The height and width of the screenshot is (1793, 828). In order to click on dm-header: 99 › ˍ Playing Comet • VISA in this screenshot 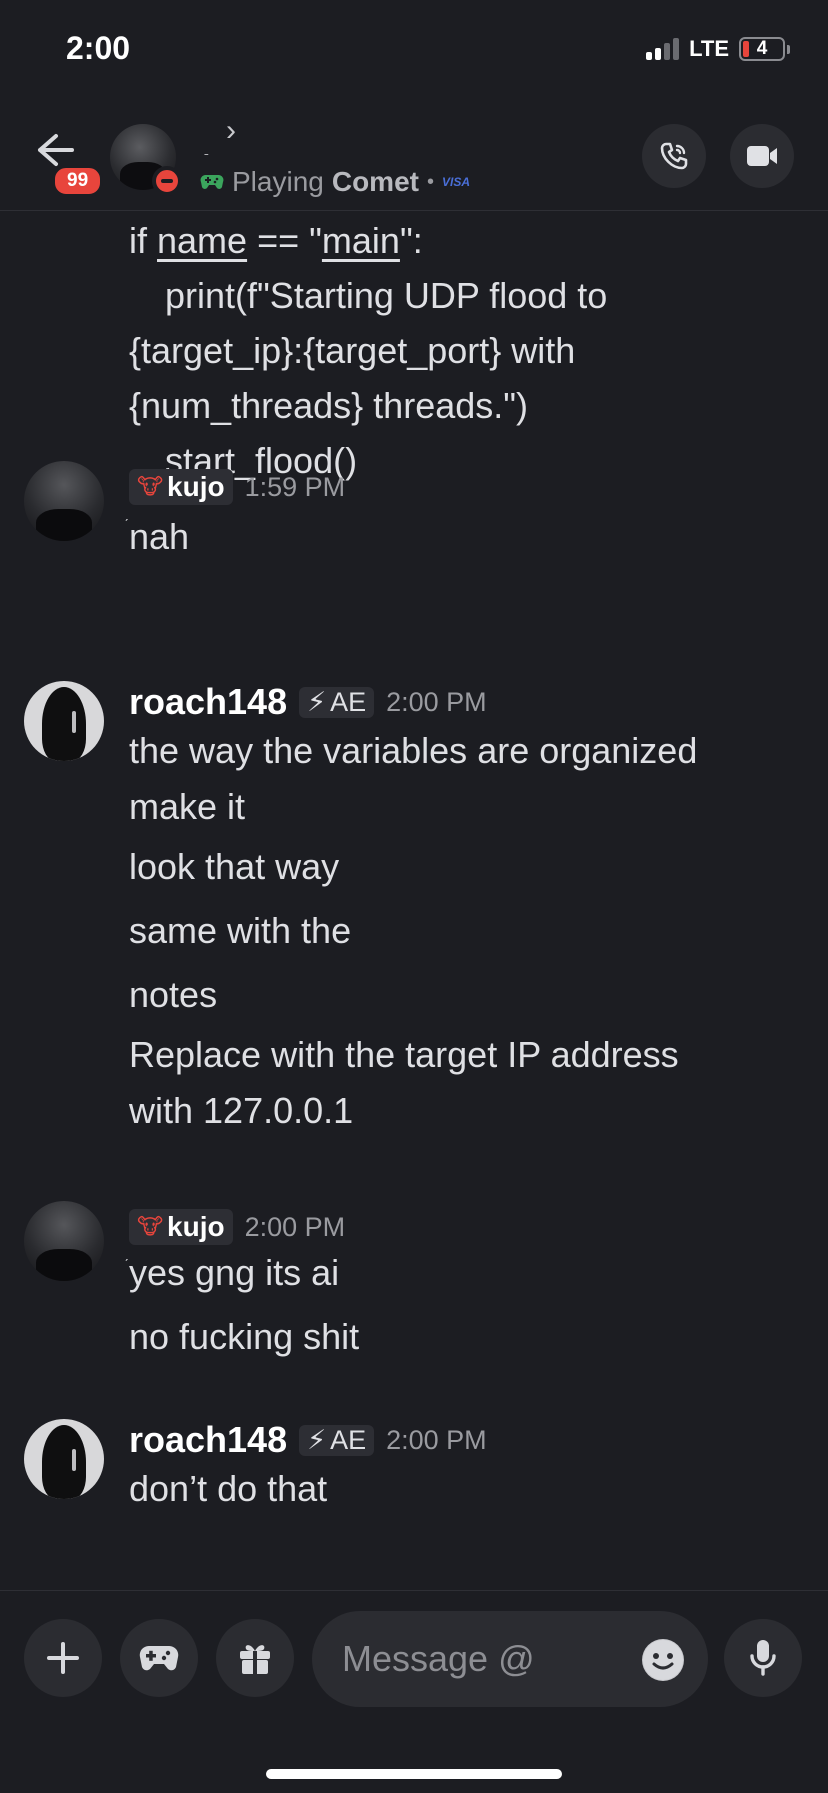, I will do `click(414, 155)`.